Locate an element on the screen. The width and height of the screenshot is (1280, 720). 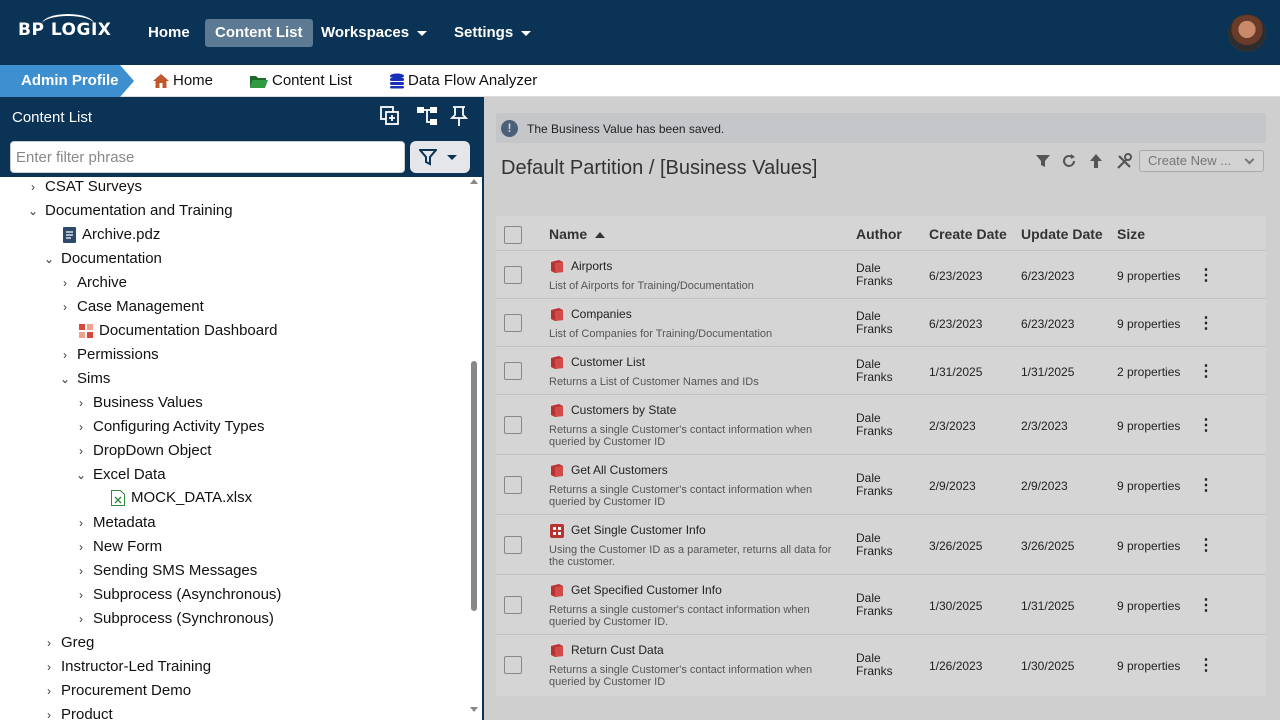
filter-icon is located at coordinates (1043, 161).